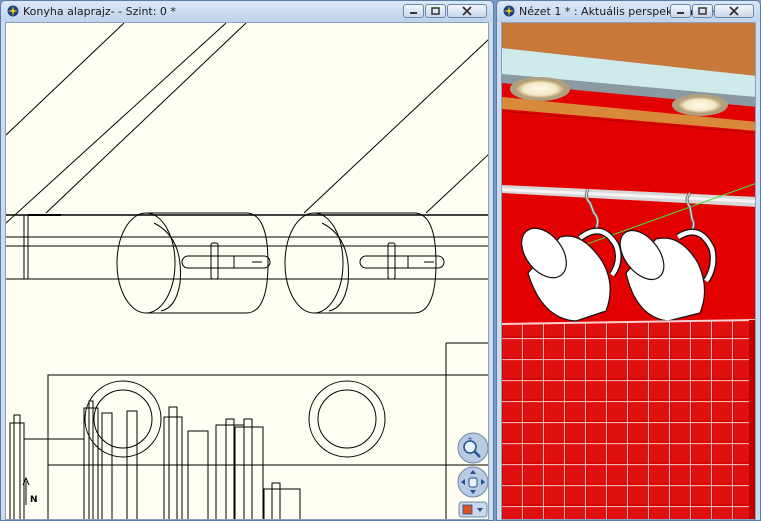 This screenshot has width=761, height=521. What do you see at coordinates (155, 459) in the screenshot?
I see `plan-dish-rack` at bounding box center [155, 459].